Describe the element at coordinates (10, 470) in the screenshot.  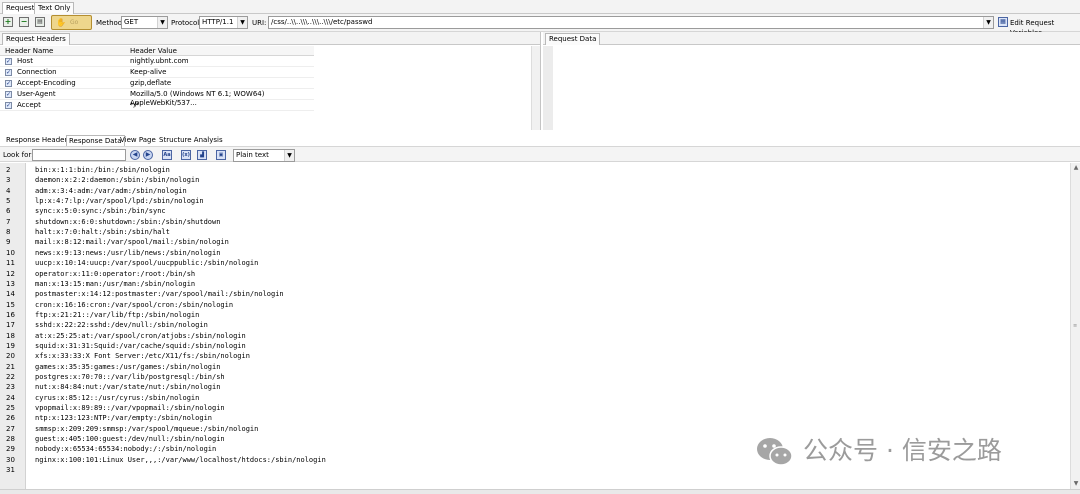
I see `line-number: 31` at that location.